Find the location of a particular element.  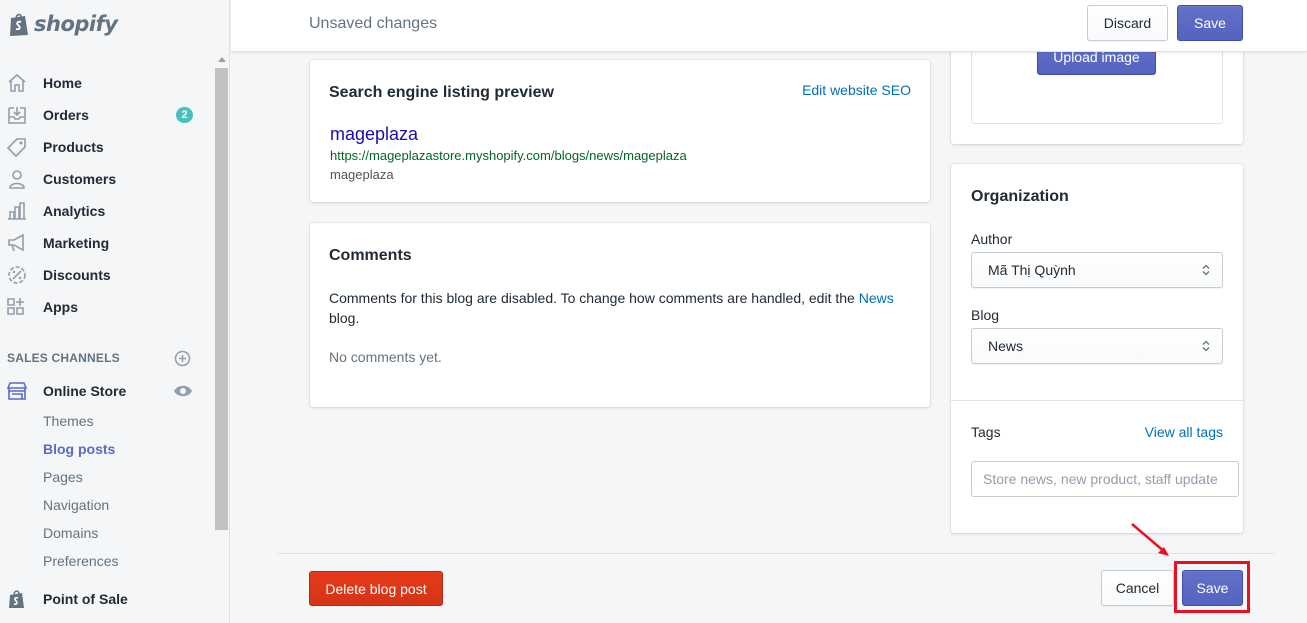

brand-name: shopify is located at coordinates (76, 24).